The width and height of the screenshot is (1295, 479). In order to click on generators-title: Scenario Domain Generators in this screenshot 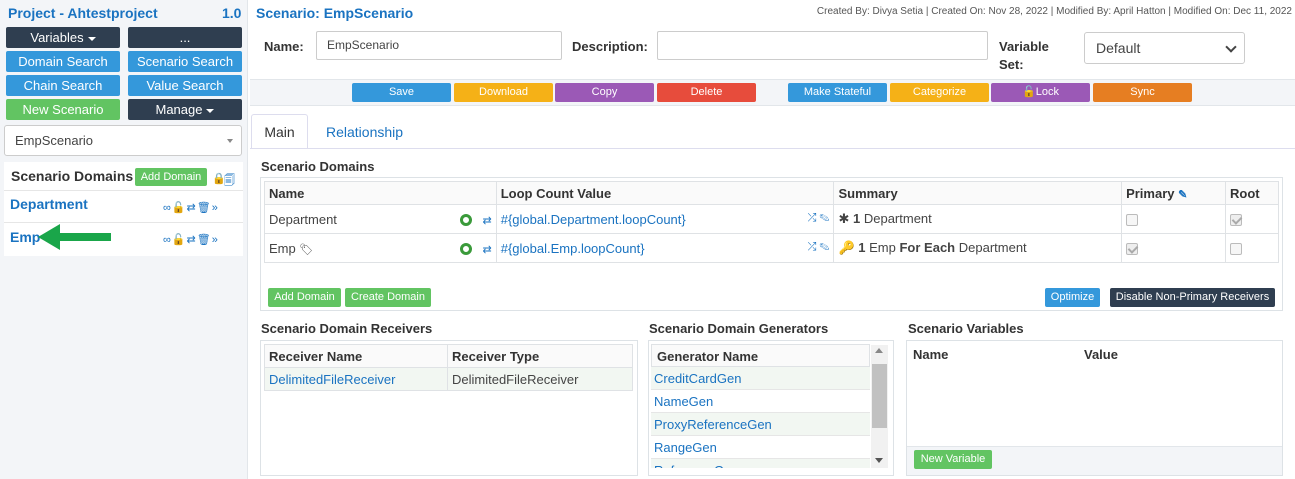, I will do `click(739, 328)`.